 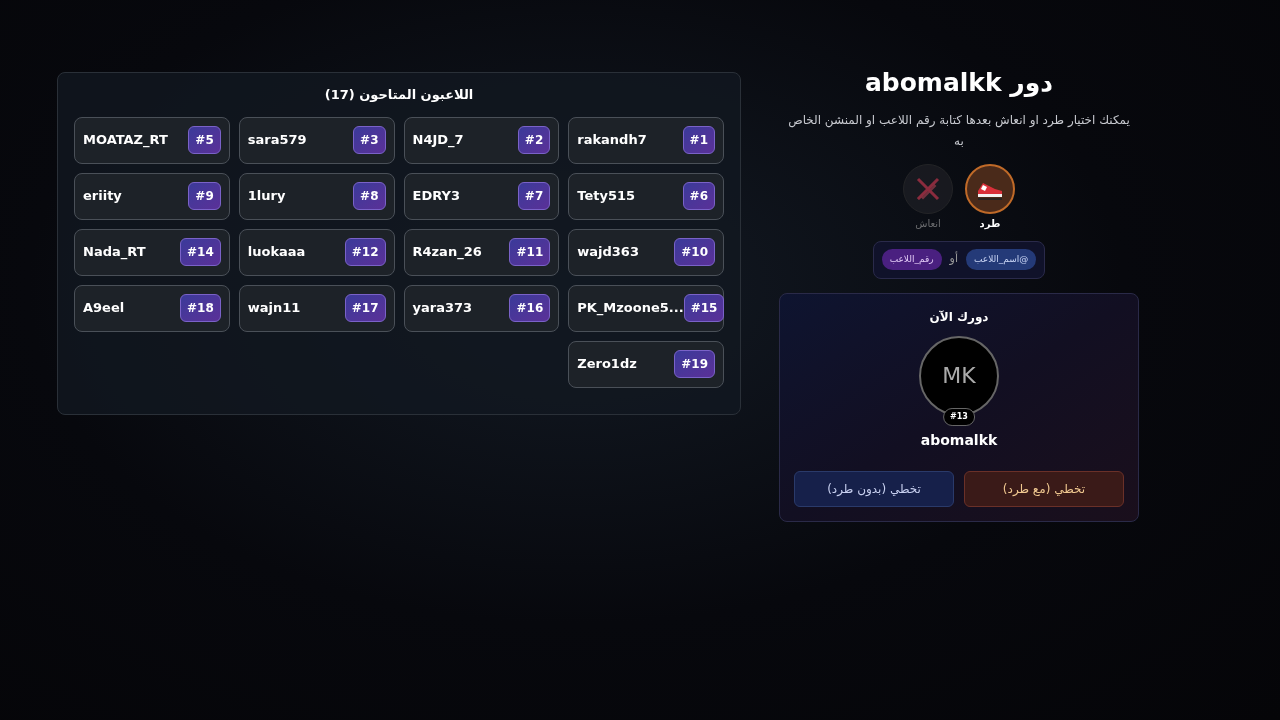 I want to click on instructions: يمكنك اختيار طرد او انعاش بعدها كتابة رقم اللاعب او المنشن الخاص به, so click(x=959, y=130).